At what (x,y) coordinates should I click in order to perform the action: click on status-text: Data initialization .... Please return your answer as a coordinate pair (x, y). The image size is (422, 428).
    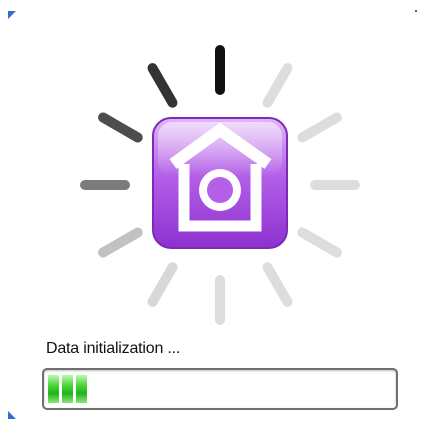
    Looking at the image, I should click on (113, 348).